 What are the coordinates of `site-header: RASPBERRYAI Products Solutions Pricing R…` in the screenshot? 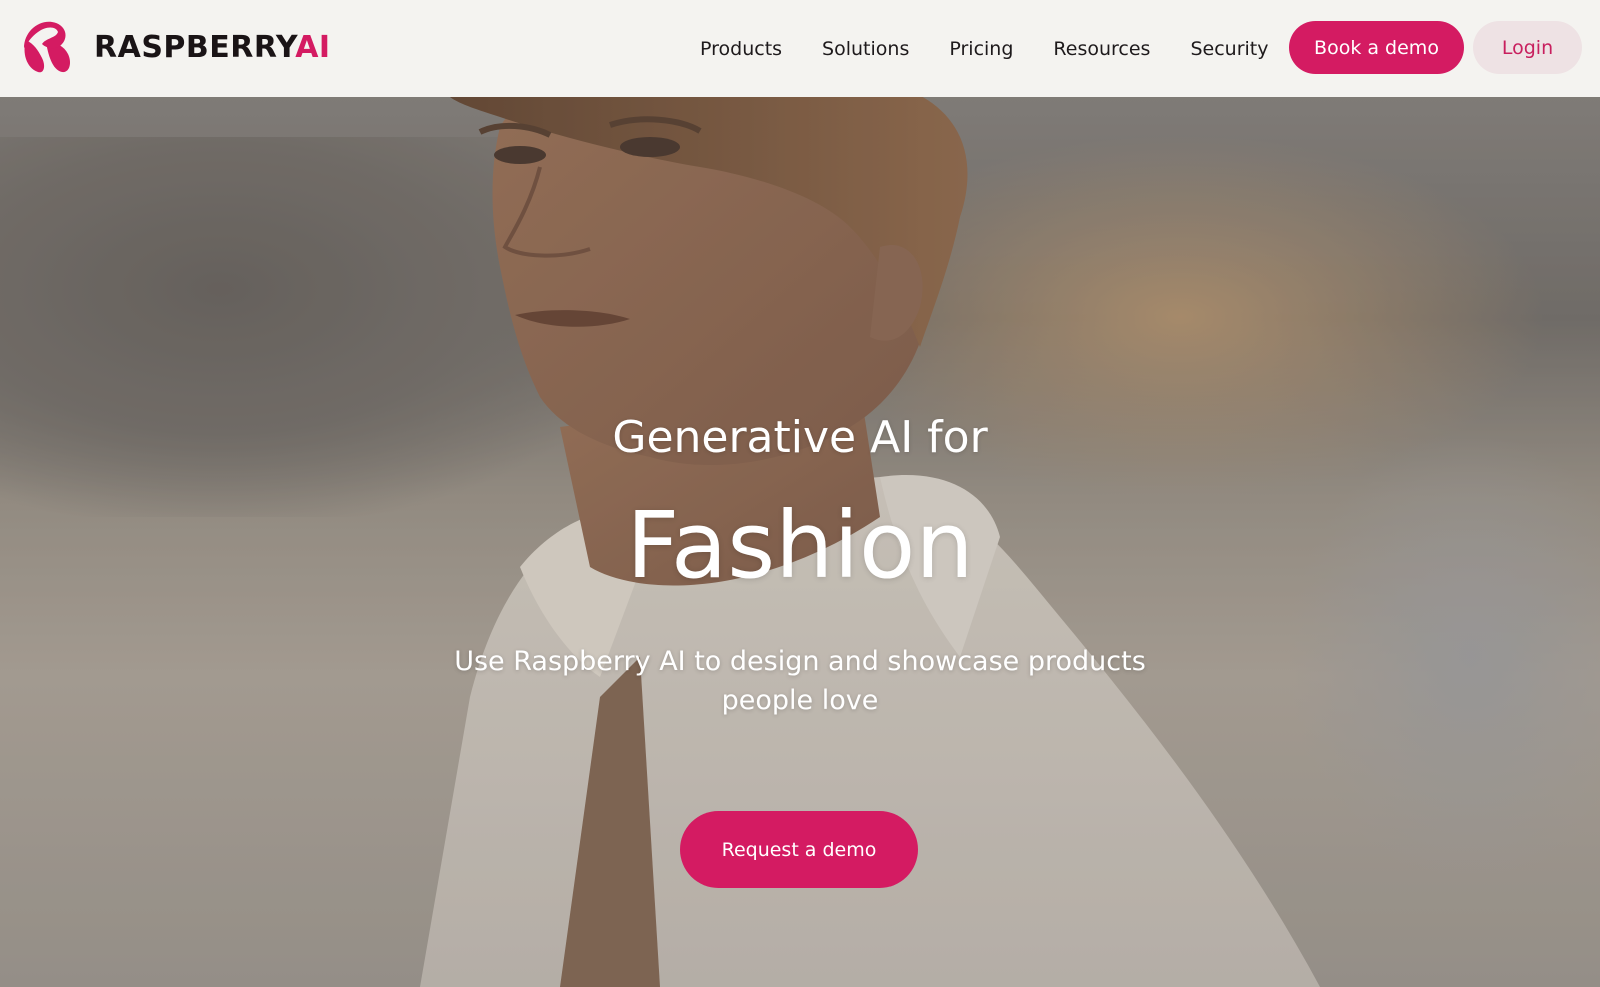 It's located at (800, 48).